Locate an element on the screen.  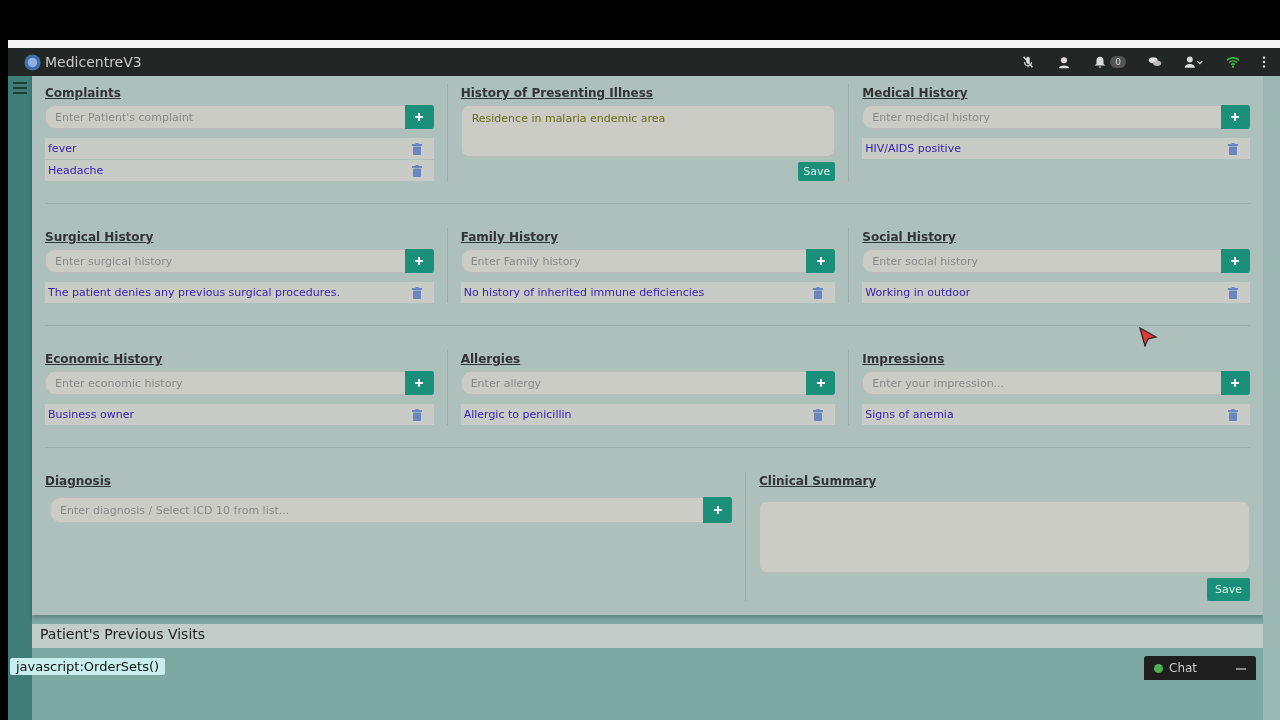
item-text: The patient denies any previous surgical procedures. is located at coordinates (194, 292).